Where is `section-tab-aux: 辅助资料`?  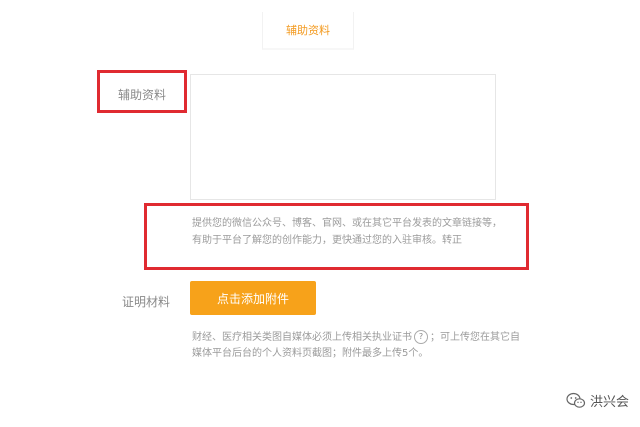 section-tab-aux: 辅助资料 is located at coordinates (308, 31).